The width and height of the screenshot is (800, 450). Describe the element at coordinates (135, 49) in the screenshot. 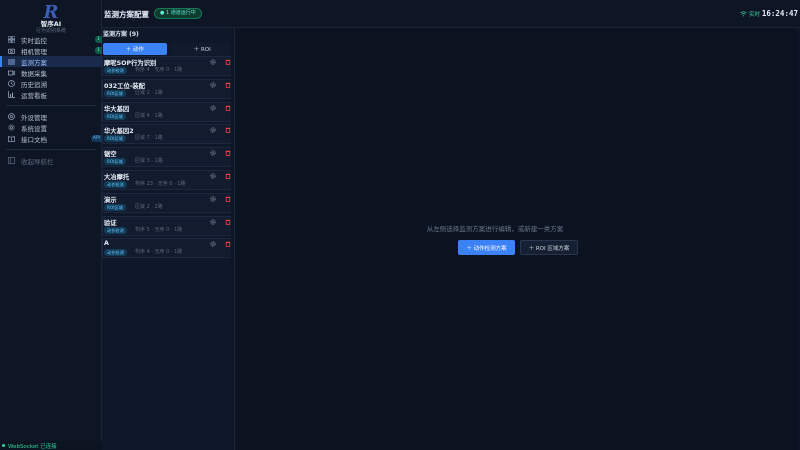

I see `tab-action: ＋ 动作` at that location.